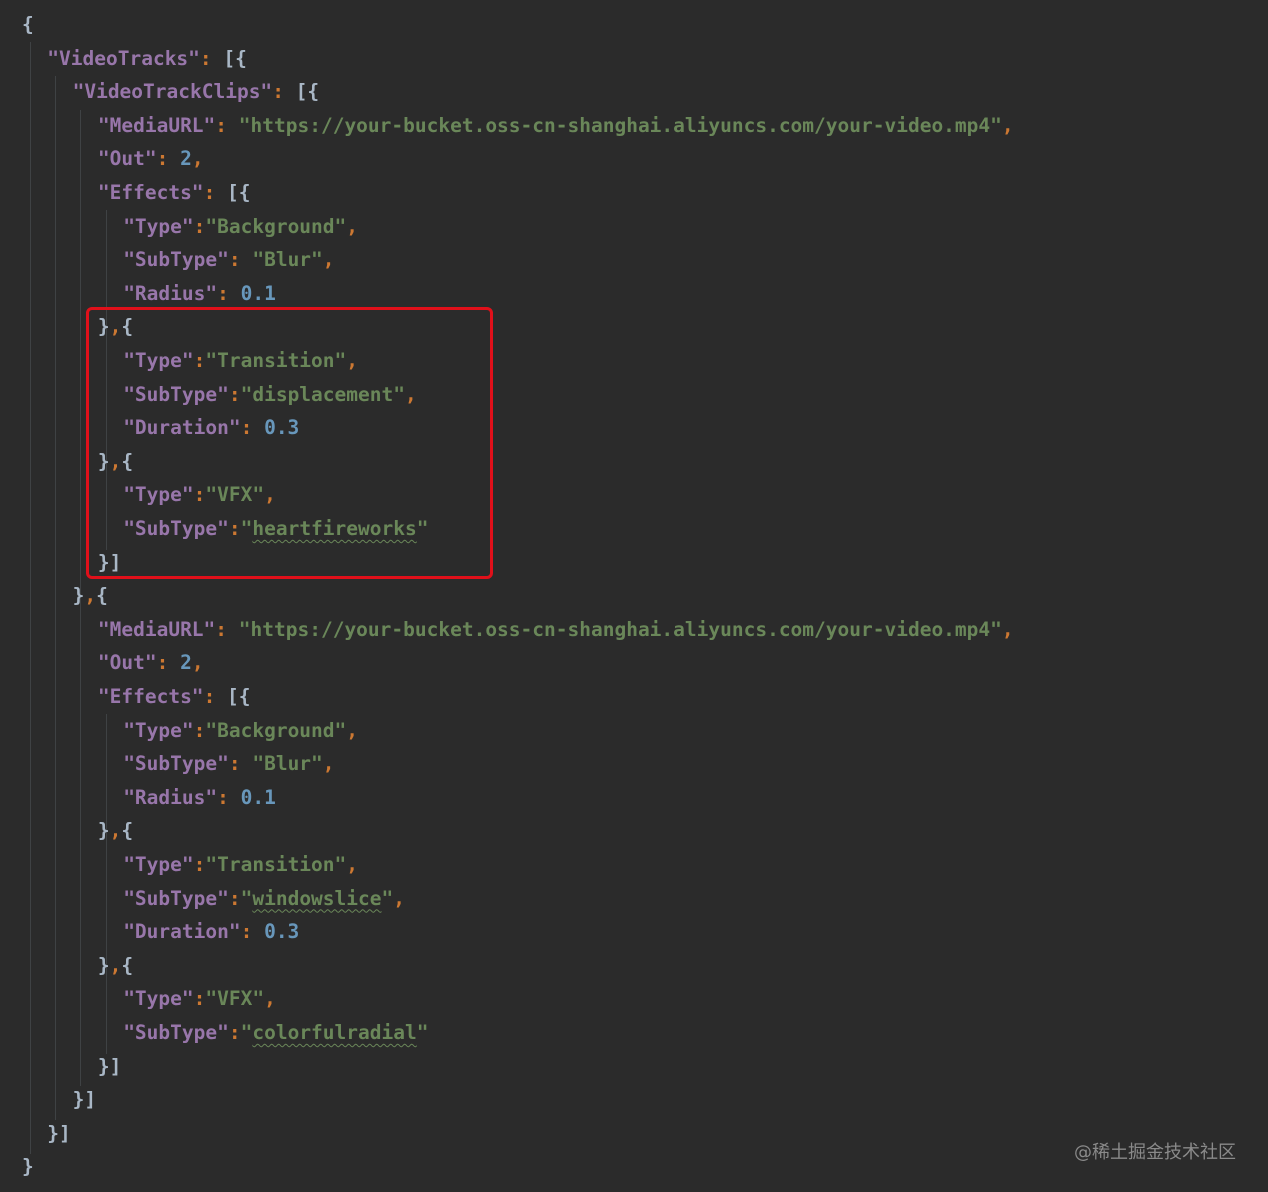  Describe the element at coordinates (123, 58) in the screenshot. I see `code-token: "VideoTracks"` at that location.